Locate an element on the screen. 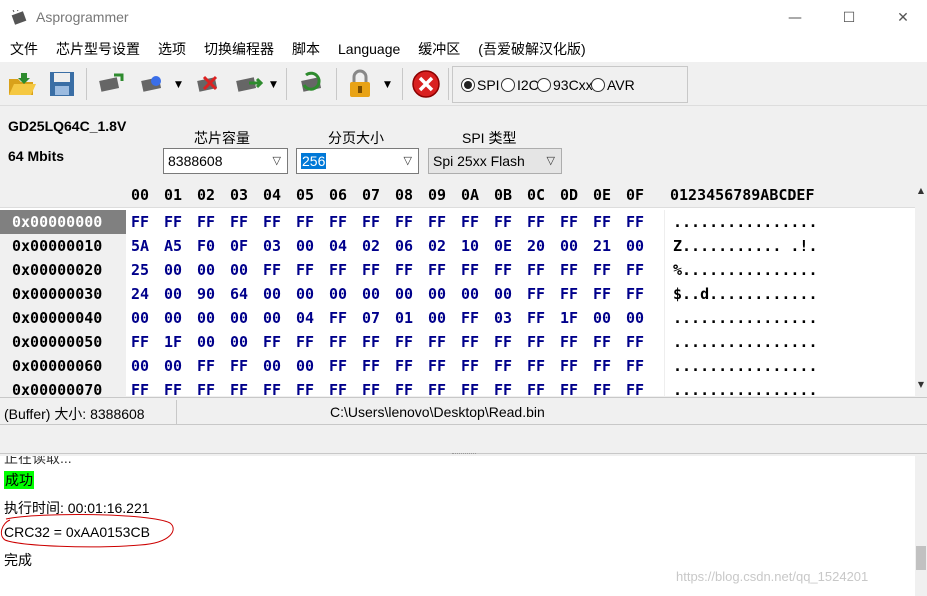 Image resolution: width=927 pixels, height=596 pixels. verify-dropdown-arrow: ▼ is located at coordinates (273, 85).